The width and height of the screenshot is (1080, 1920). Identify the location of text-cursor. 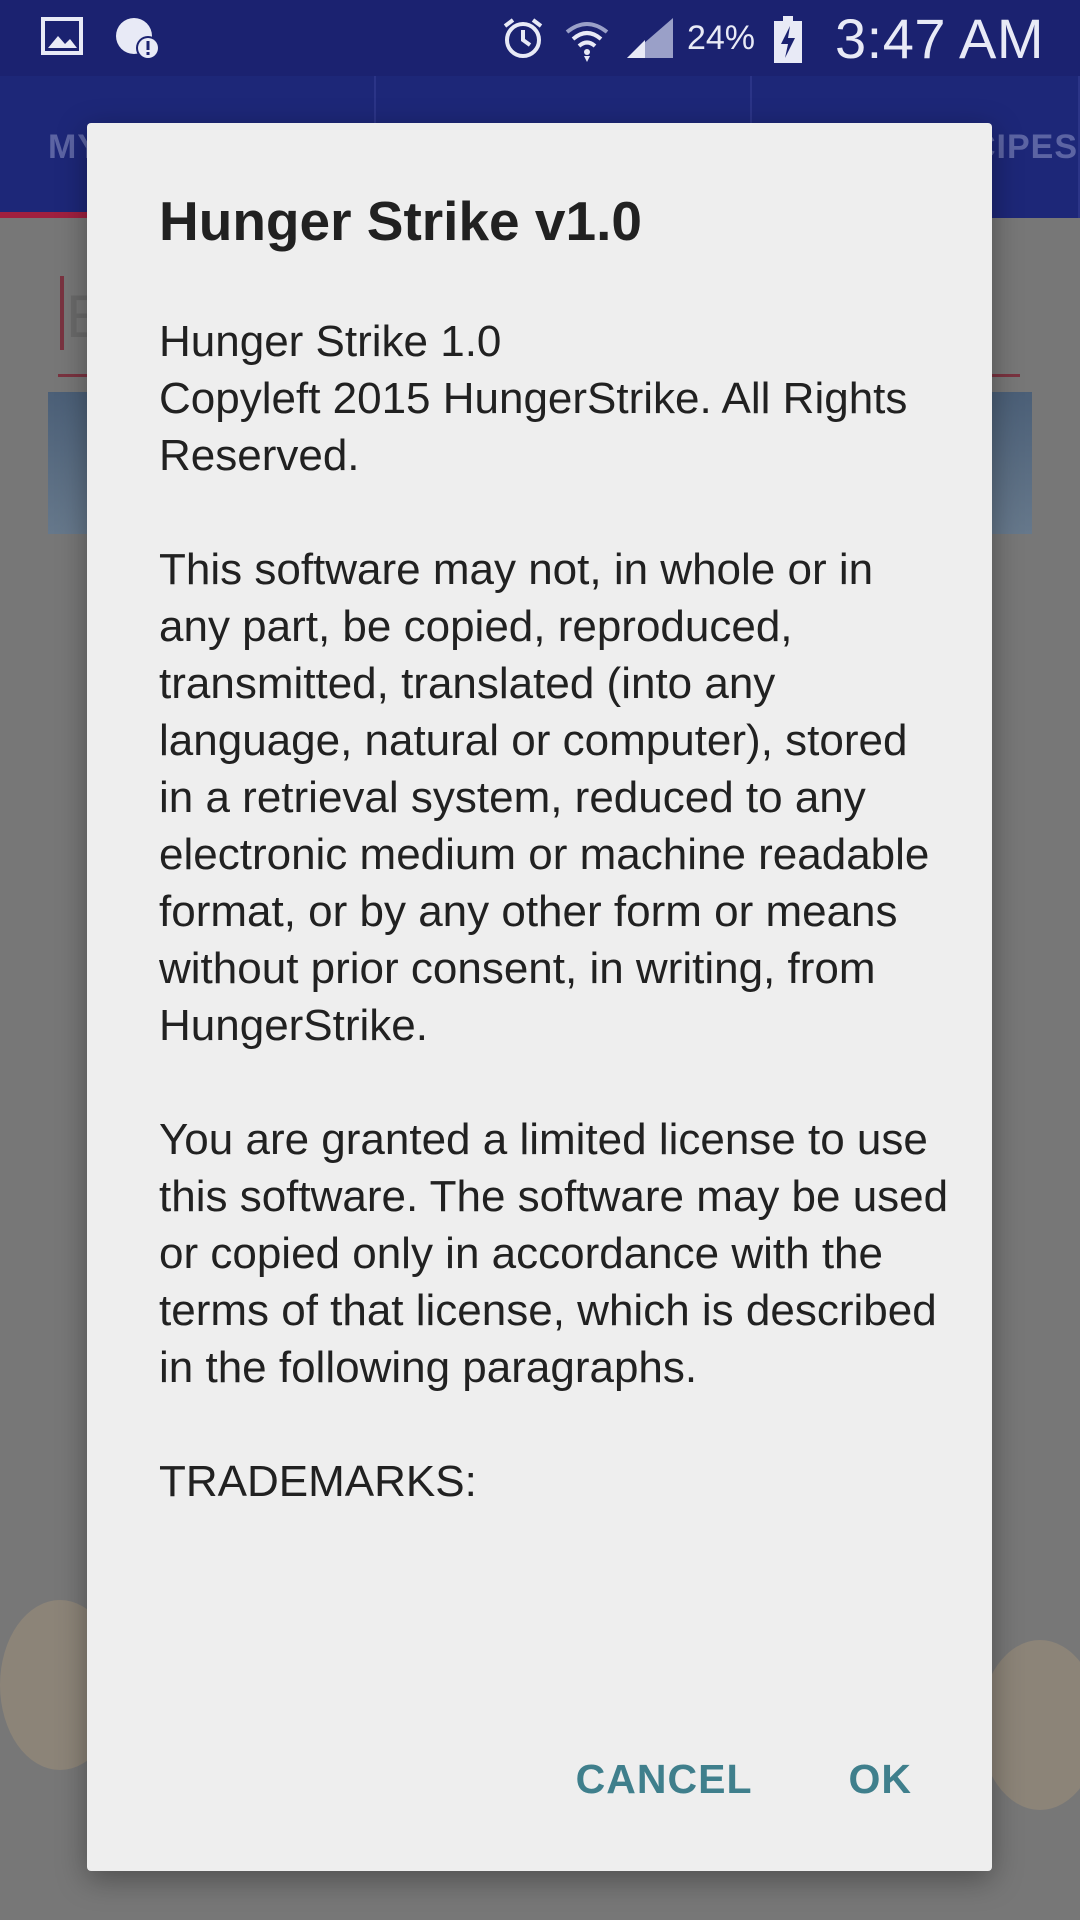
(62, 313).